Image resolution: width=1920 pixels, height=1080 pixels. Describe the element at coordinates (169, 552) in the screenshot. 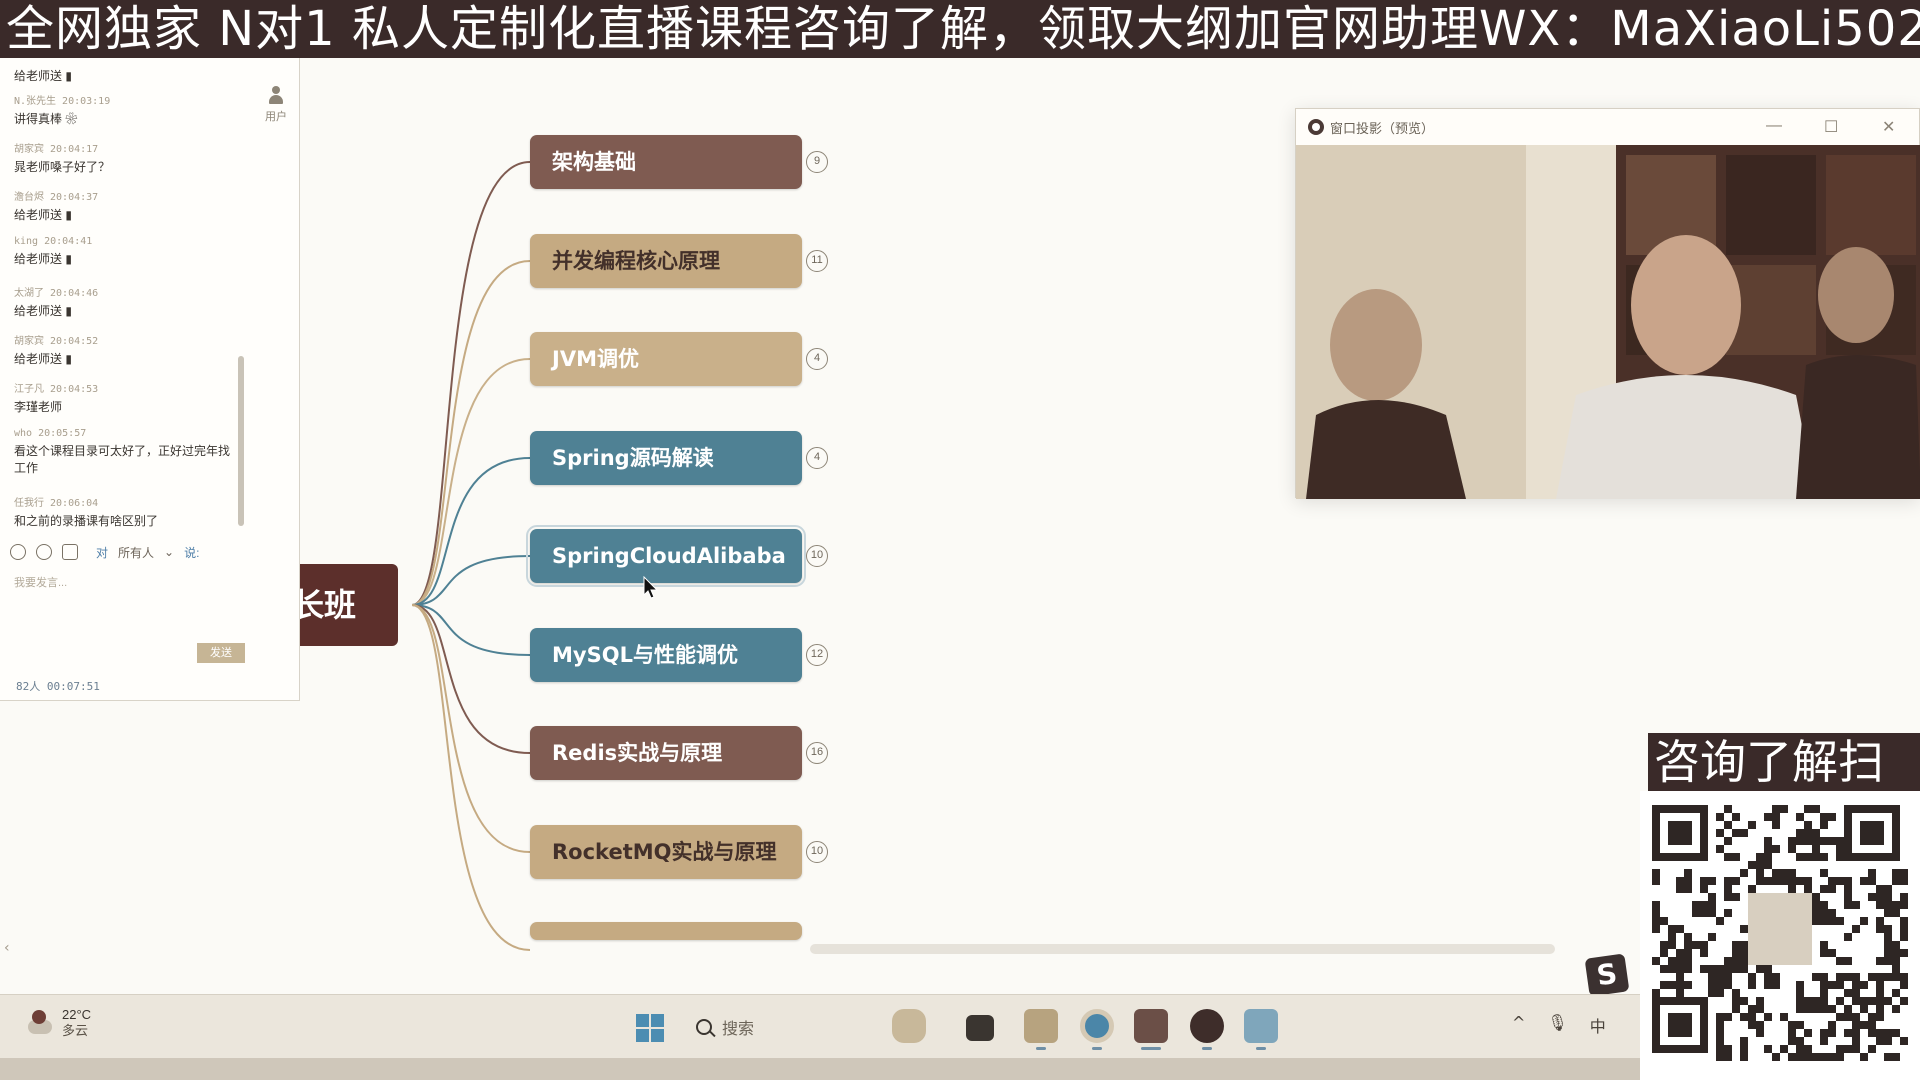

I see `chevron-down-icon: ⌄` at that location.